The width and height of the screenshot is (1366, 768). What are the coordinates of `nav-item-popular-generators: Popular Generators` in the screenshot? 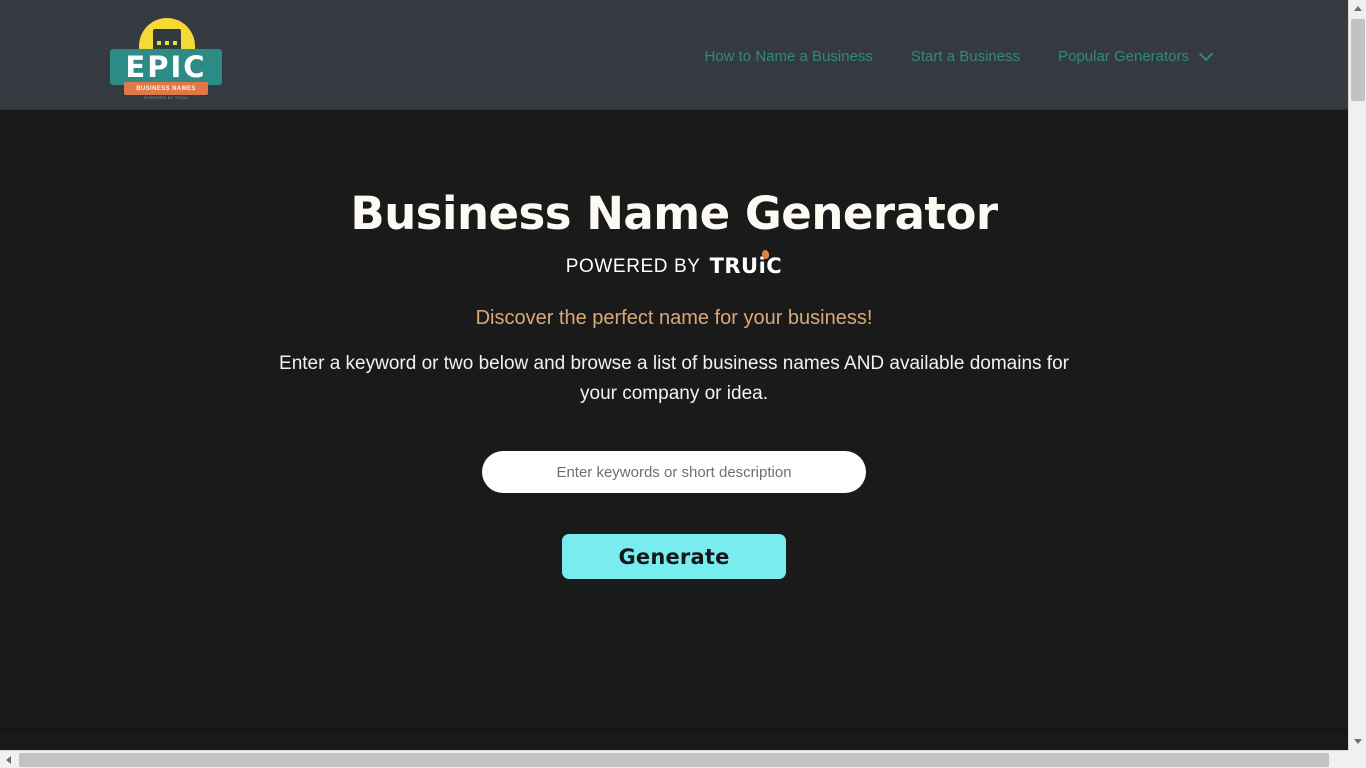 It's located at (1134, 56).